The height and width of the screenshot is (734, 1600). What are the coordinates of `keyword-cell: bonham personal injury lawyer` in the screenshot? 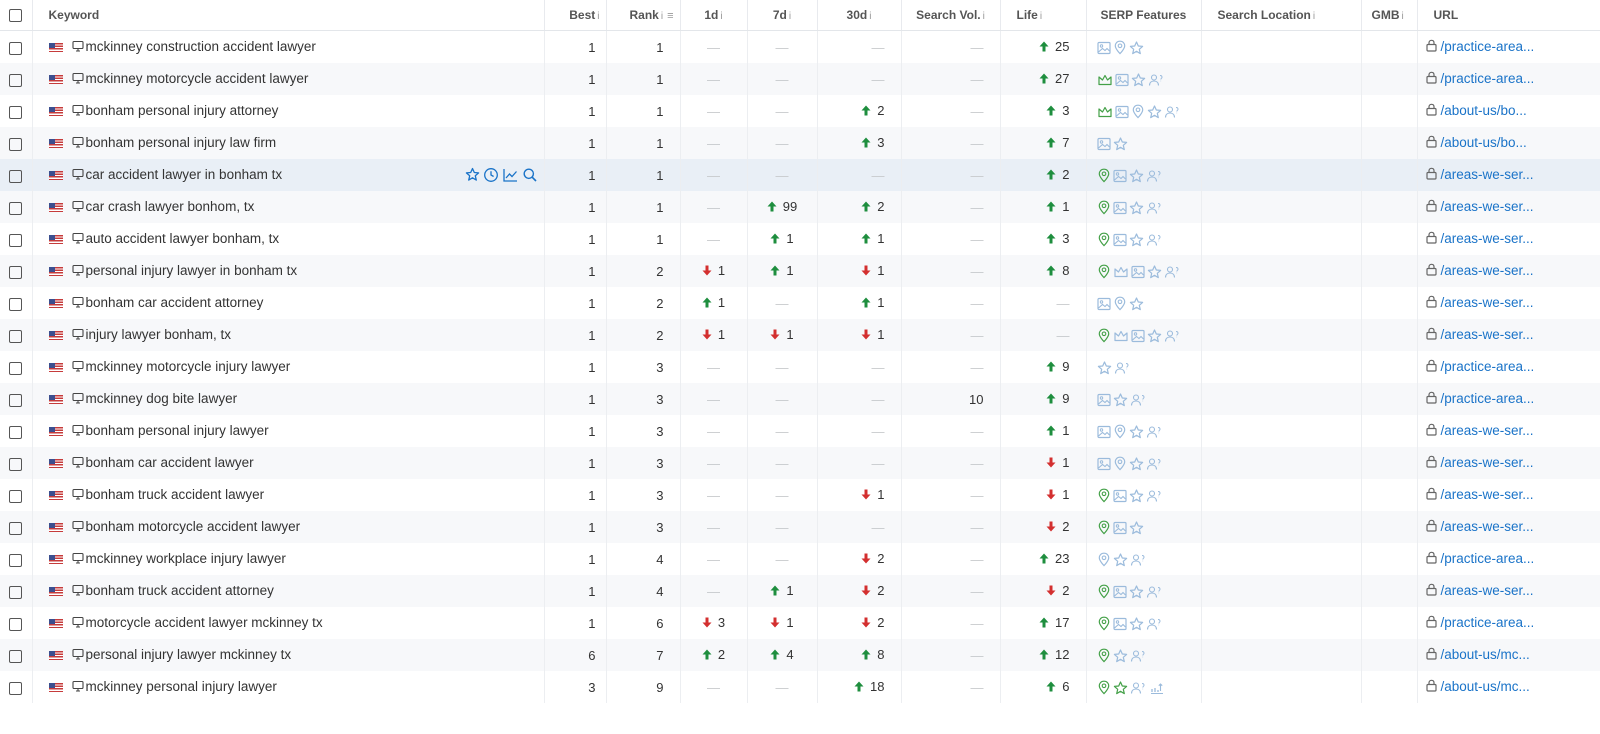 It's located at (288, 431).